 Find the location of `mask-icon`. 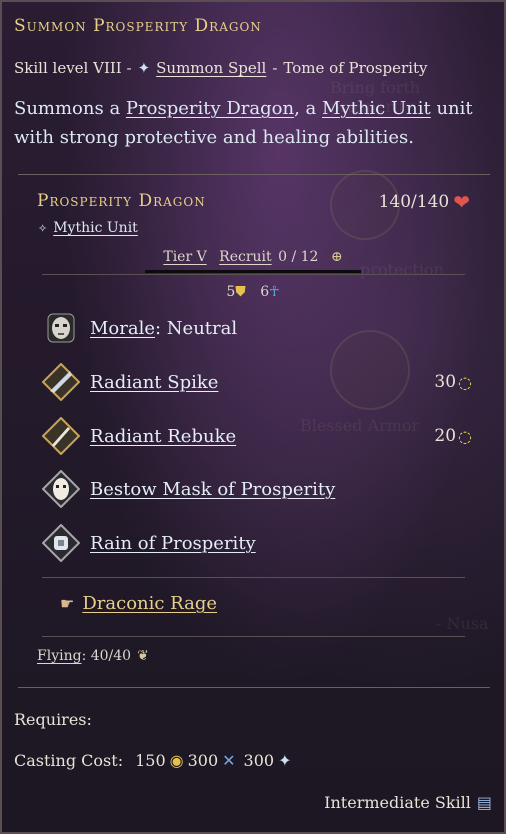

mask-icon is located at coordinates (61, 328).